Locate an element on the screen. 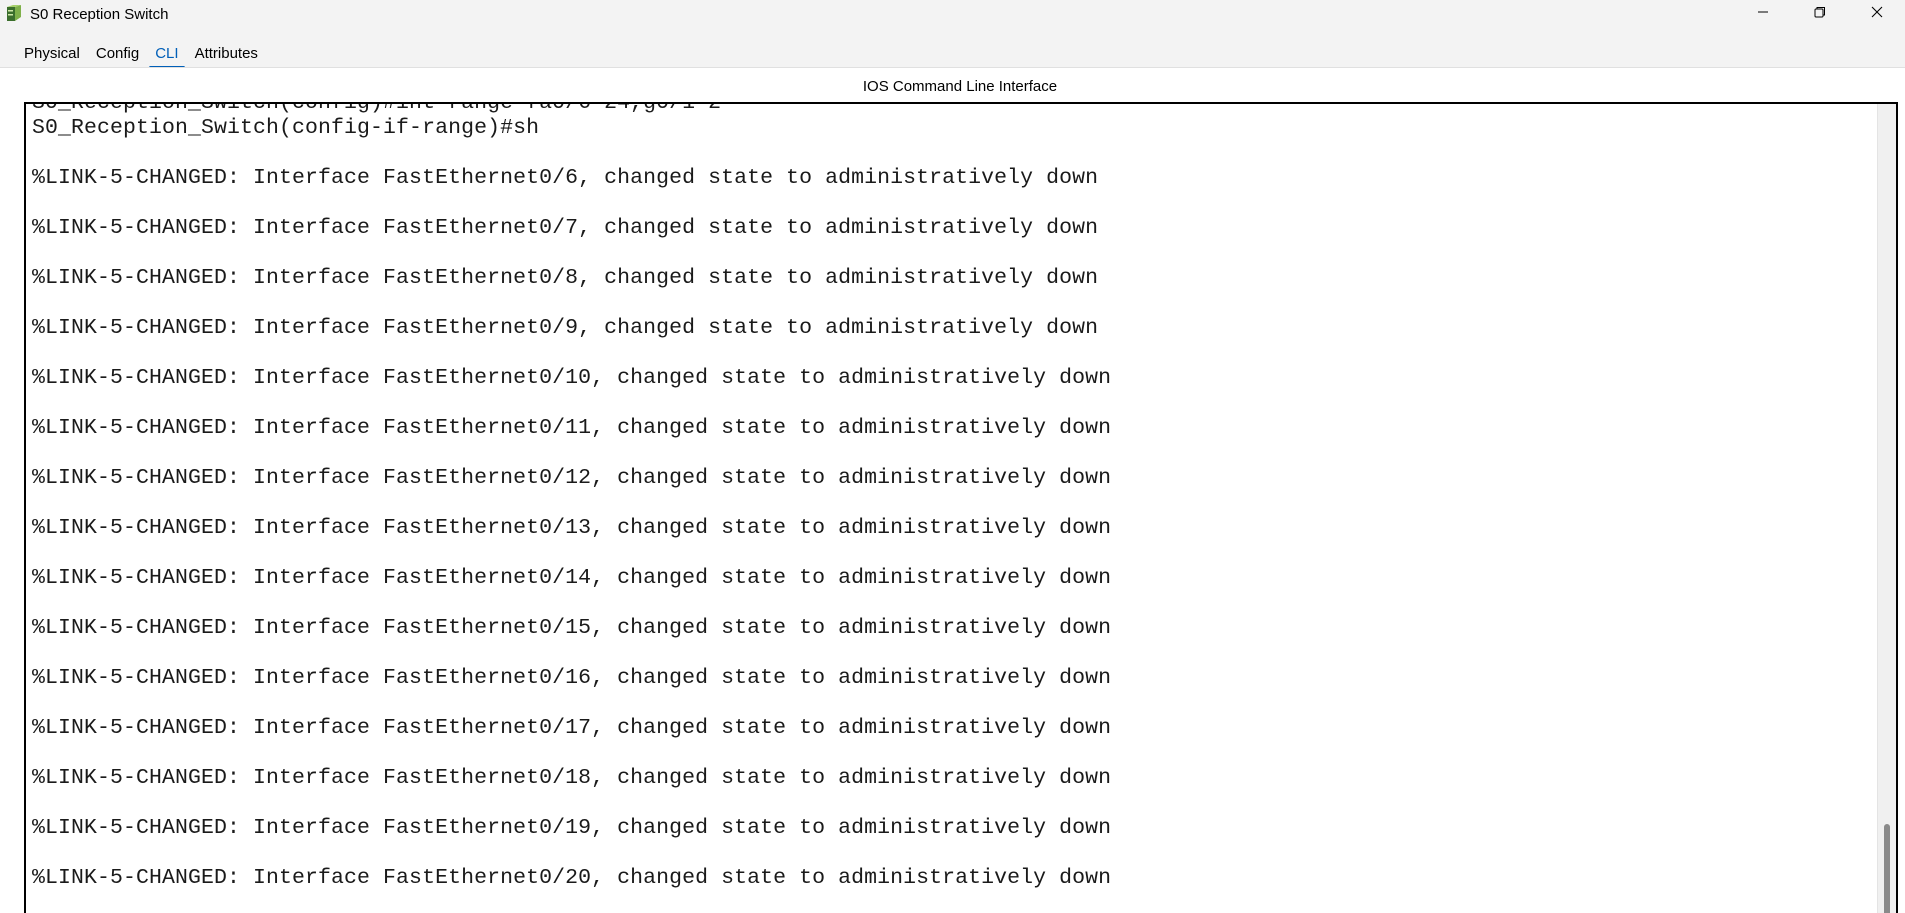 The height and width of the screenshot is (913, 1905). title-bar: S0 Reception Switch is located at coordinates (952, 14).